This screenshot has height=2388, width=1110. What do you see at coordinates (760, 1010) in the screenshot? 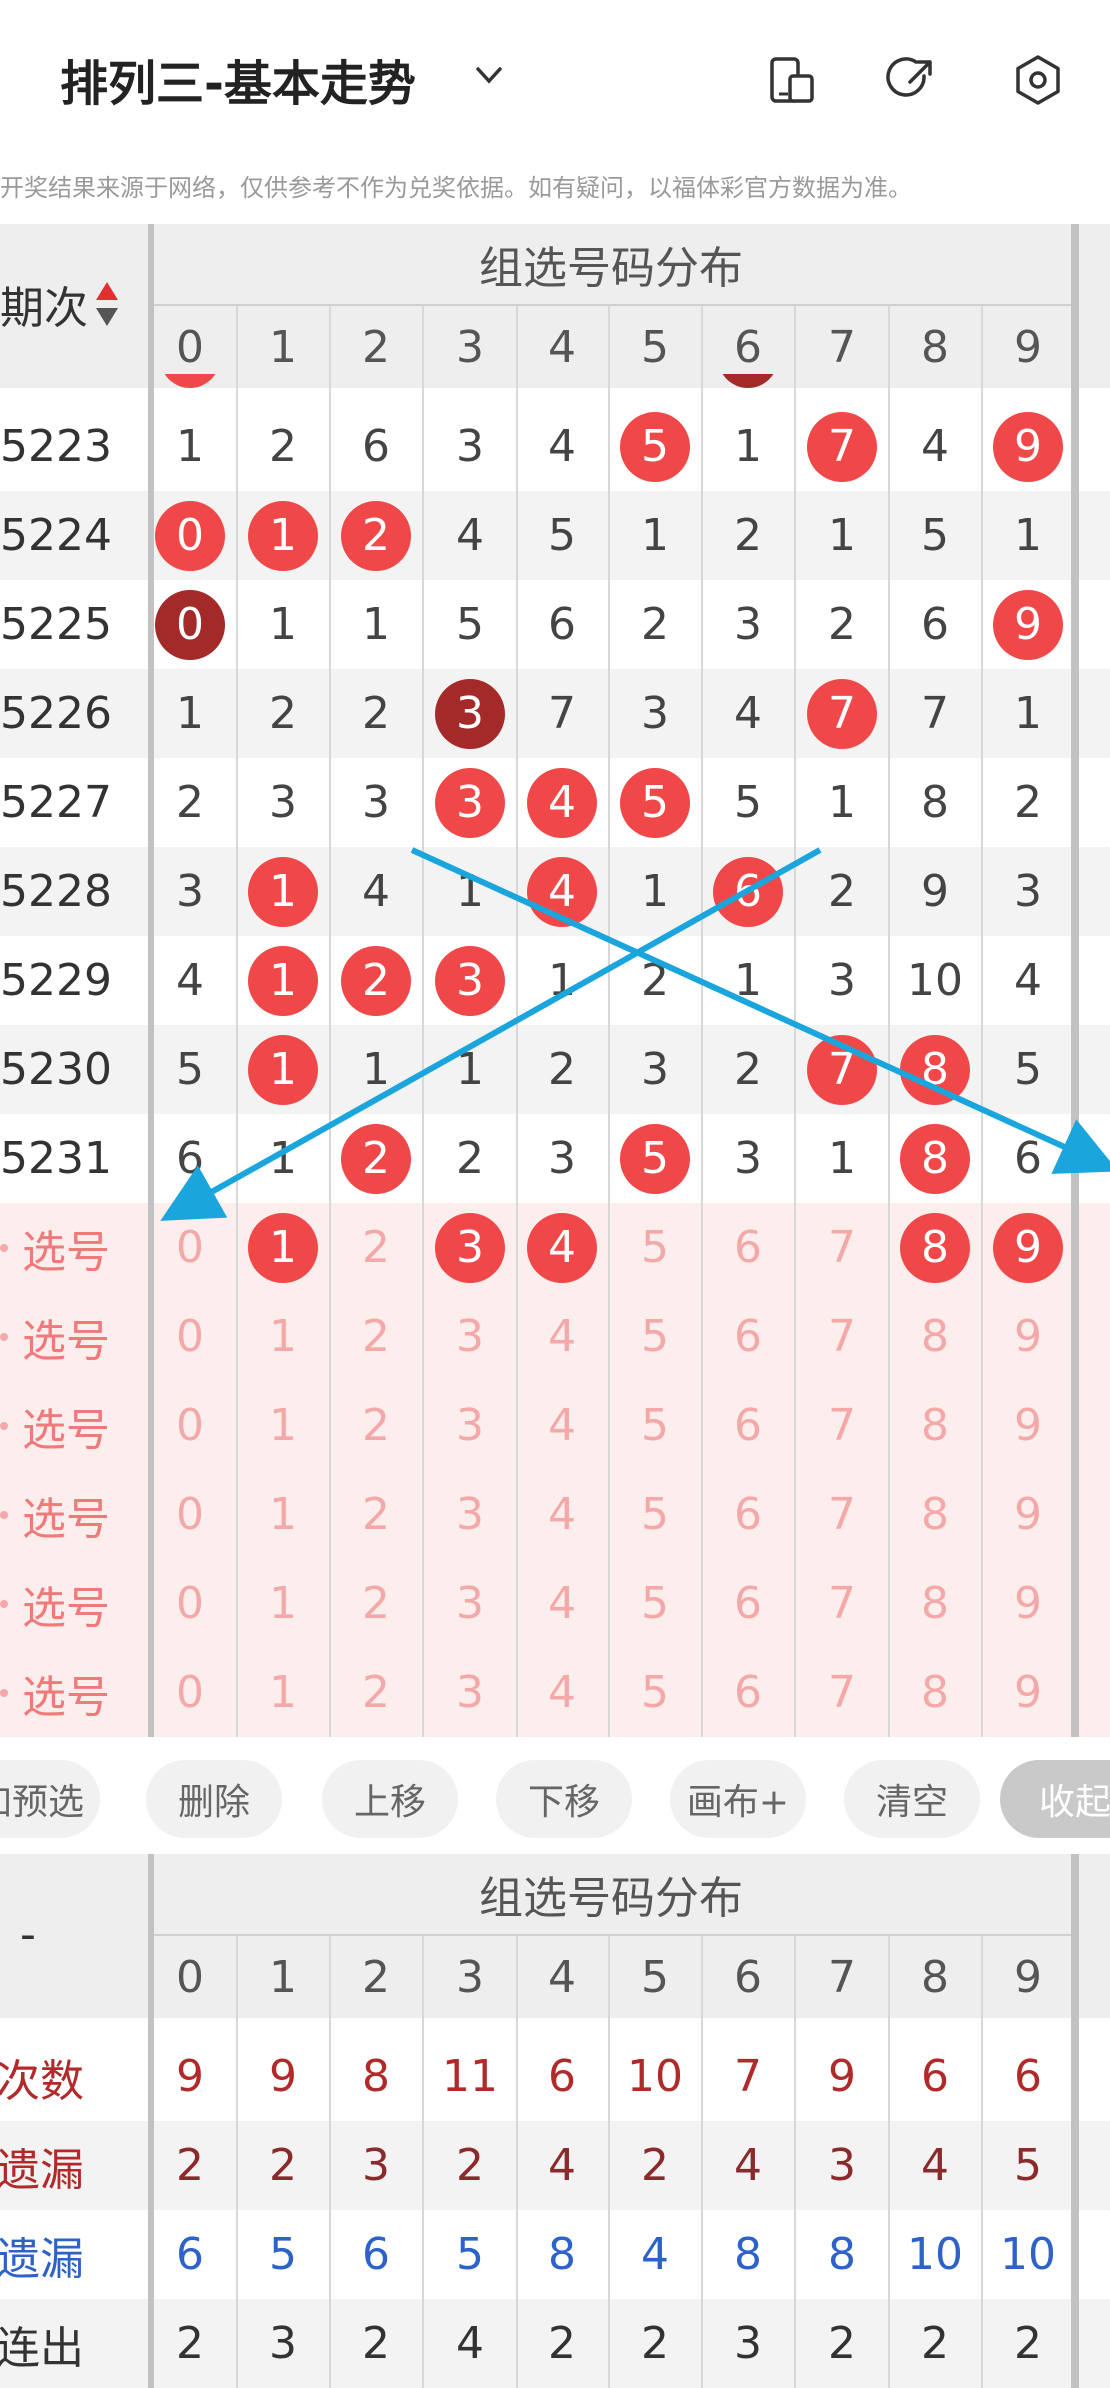
I see `arrow-line-down-right` at bounding box center [760, 1010].